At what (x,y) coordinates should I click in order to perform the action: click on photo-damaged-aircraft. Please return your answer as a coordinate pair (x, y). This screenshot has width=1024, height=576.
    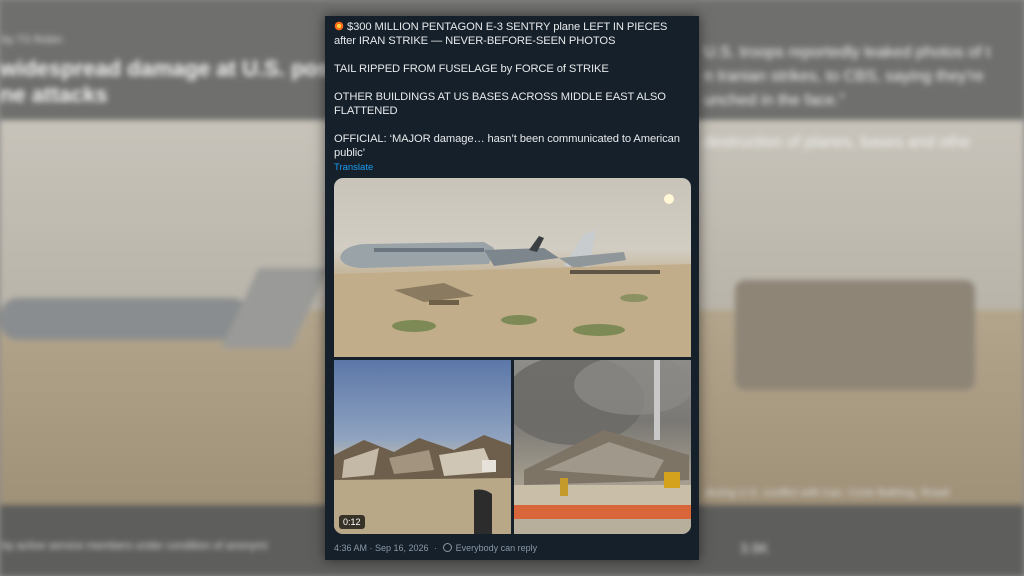
    Looking at the image, I should click on (512, 267).